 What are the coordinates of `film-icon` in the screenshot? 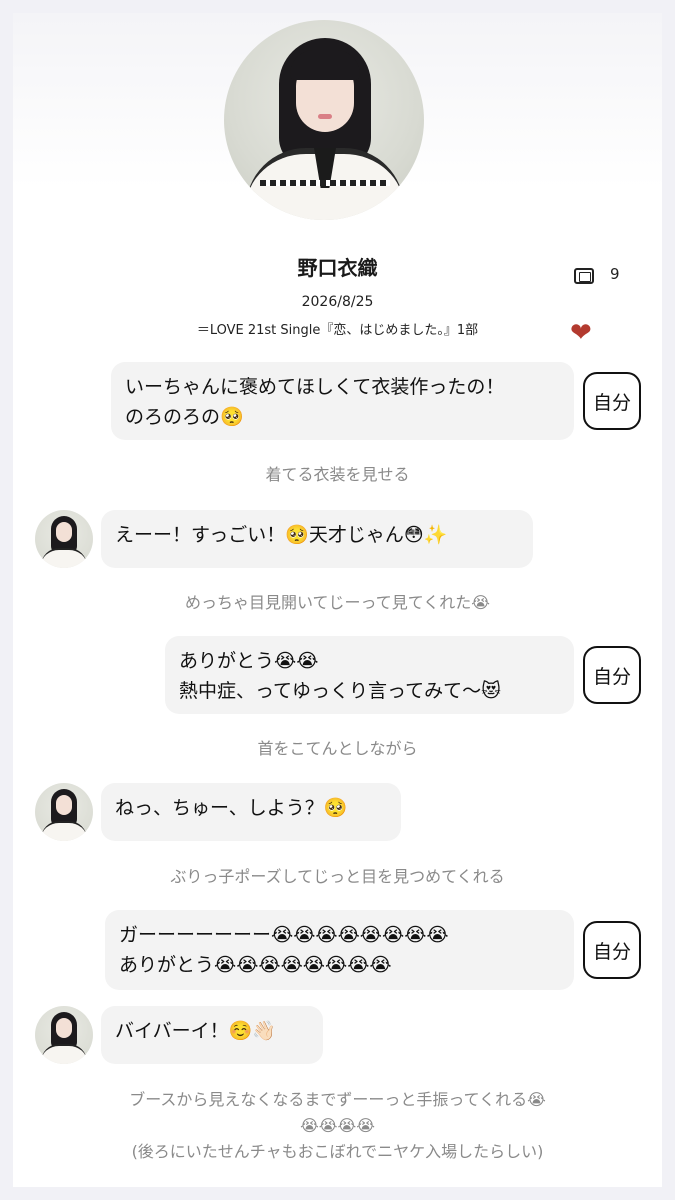 It's located at (584, 276).